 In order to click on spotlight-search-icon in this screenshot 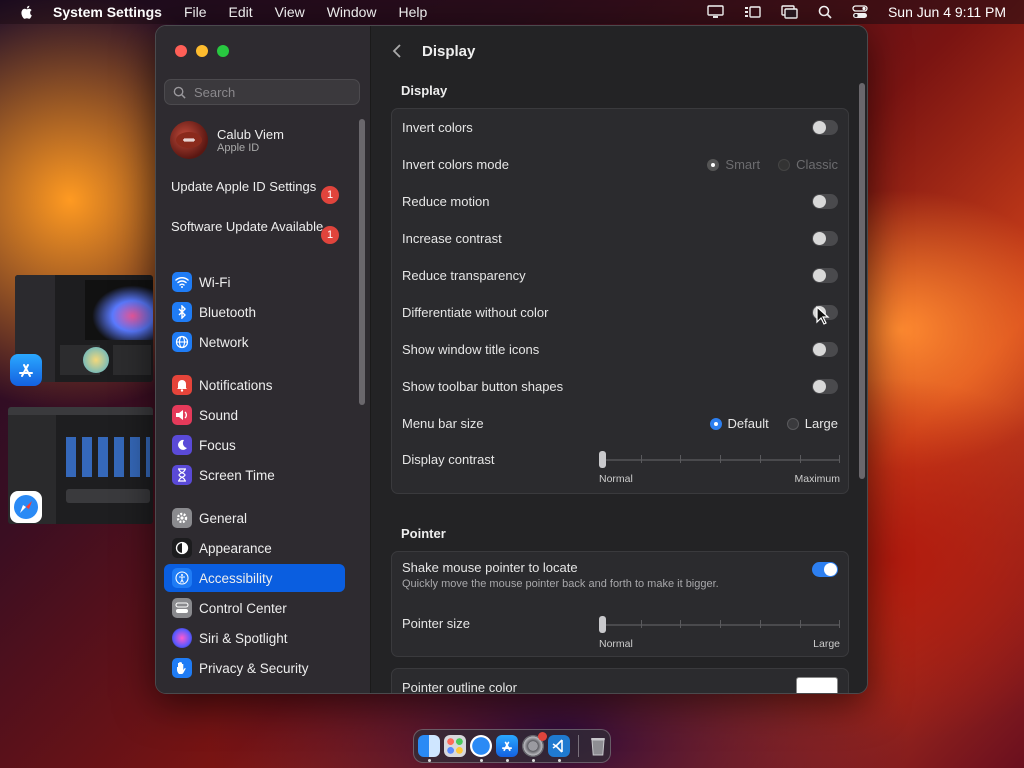, I will do `click(825, 12)`.